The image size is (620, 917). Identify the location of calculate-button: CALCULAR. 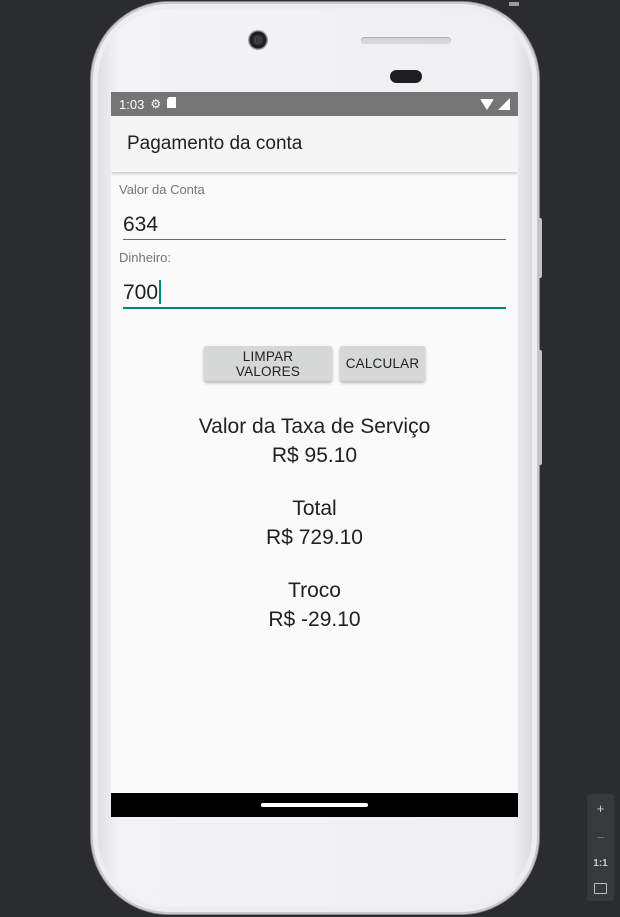
(382, 363).